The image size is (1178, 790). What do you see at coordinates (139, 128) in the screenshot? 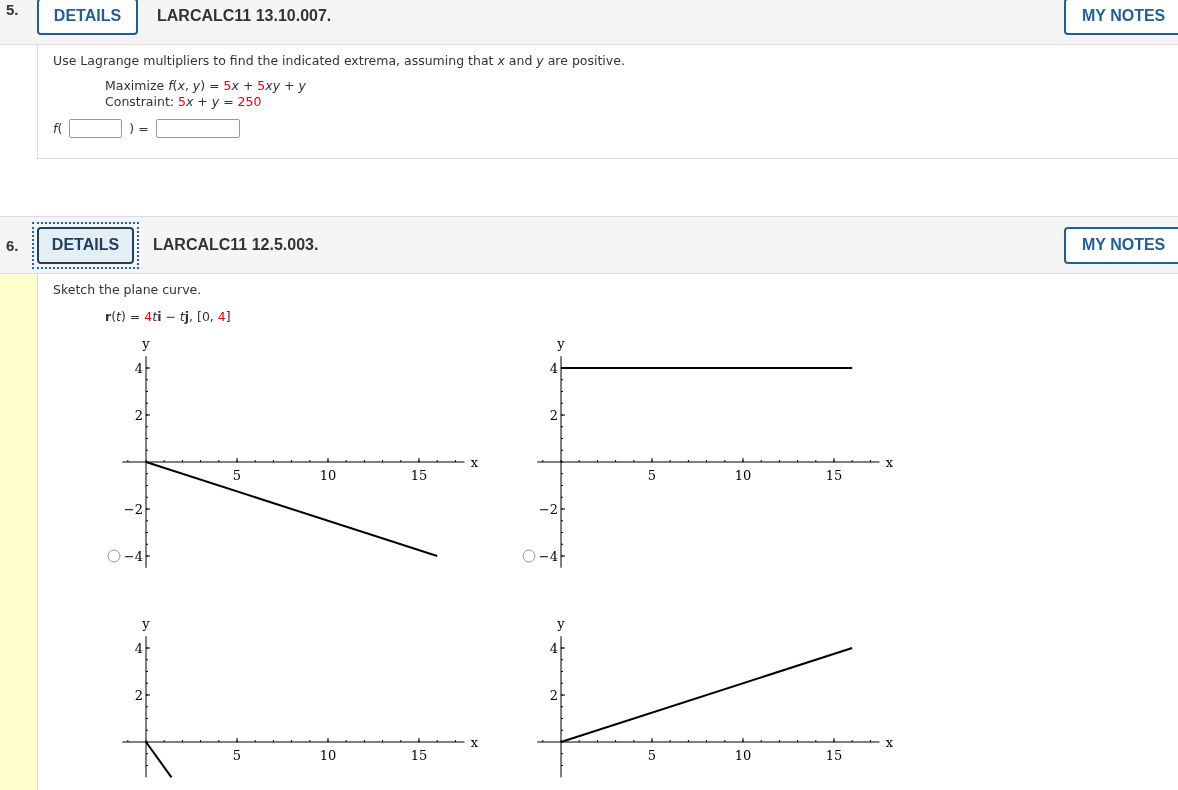
I see `equals-label: ) =` at bounding box center [139, 128].